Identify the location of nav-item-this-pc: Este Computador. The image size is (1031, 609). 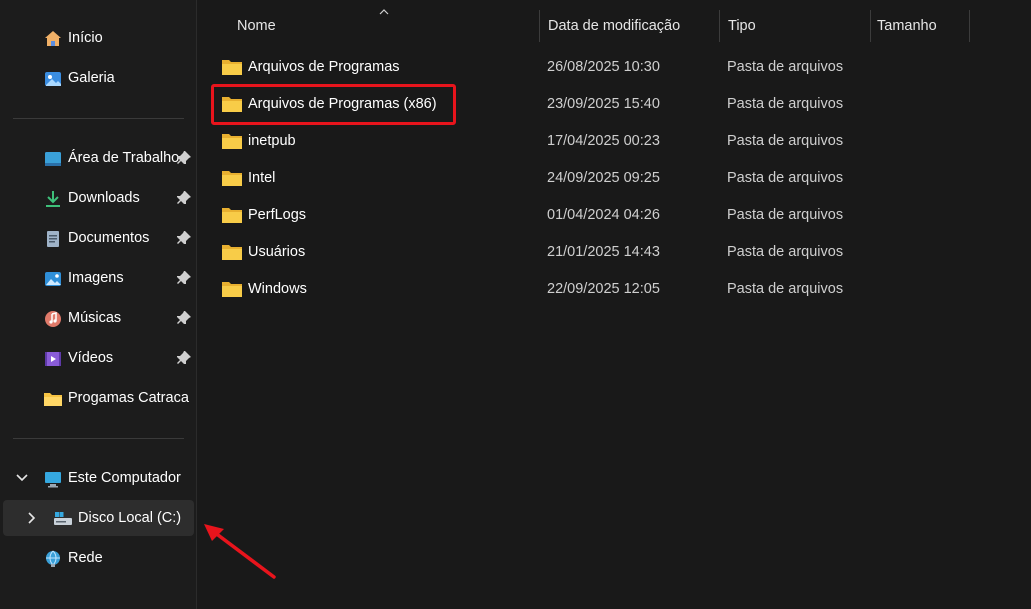
(98, 478).